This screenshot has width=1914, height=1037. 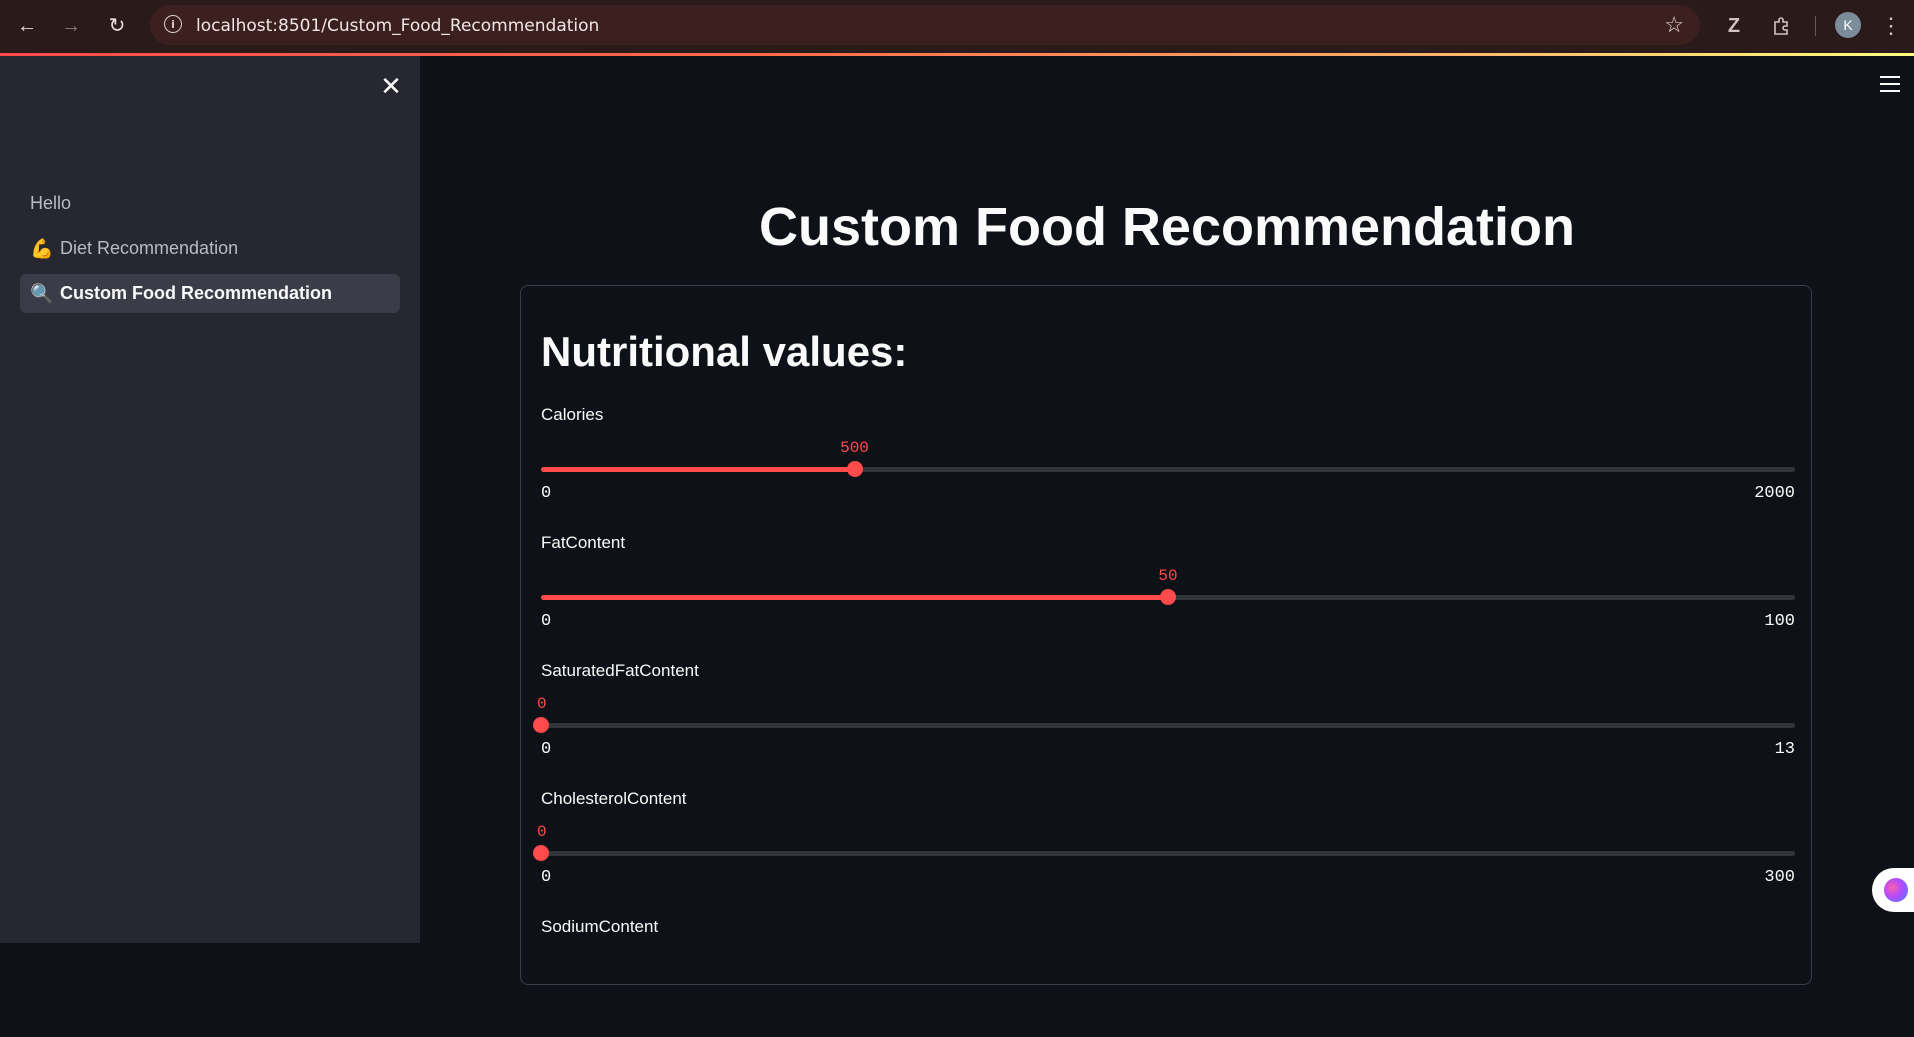 What do you see at coordinates (724, 351) in the screenshot?
I see `form-heading: Nutritional values:` at bounding box center [724, 351].